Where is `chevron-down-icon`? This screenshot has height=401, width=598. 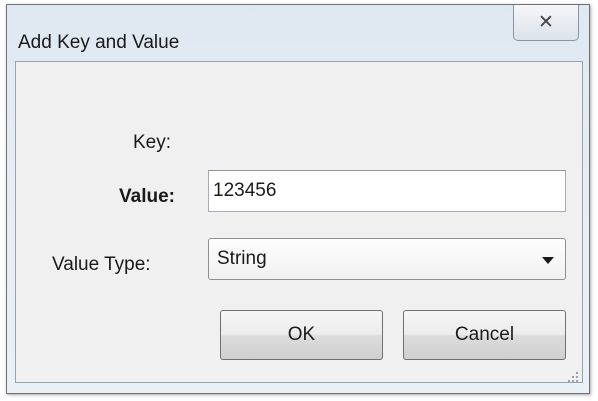 chevron-down-icon is located at coordinates (548, 260).